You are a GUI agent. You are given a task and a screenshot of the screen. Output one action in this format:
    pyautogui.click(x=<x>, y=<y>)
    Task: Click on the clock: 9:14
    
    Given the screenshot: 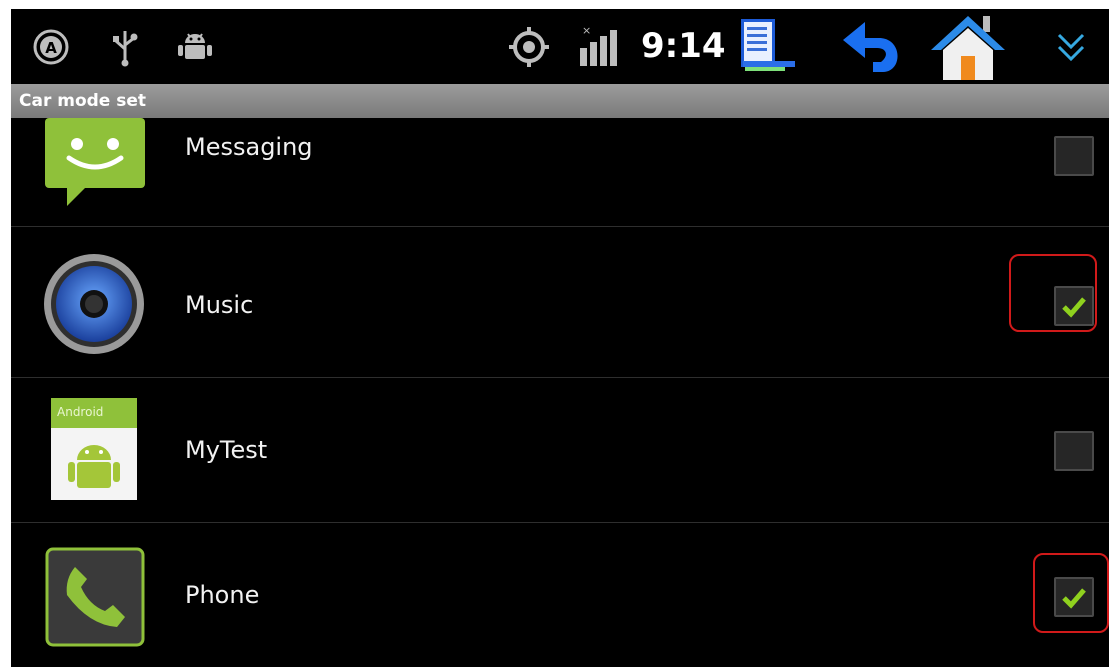 What is the action you would take?
    pyautogui.click(x=683, y=46)
    